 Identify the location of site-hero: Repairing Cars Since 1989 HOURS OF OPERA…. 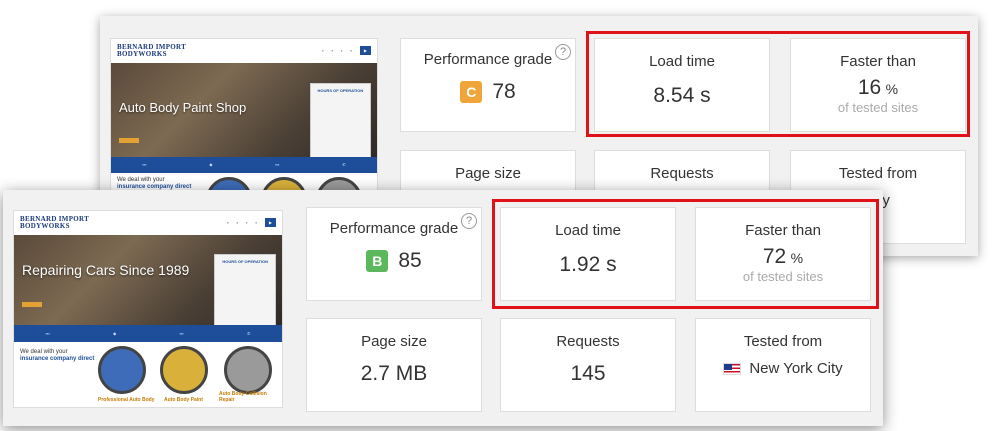
(148, 284).